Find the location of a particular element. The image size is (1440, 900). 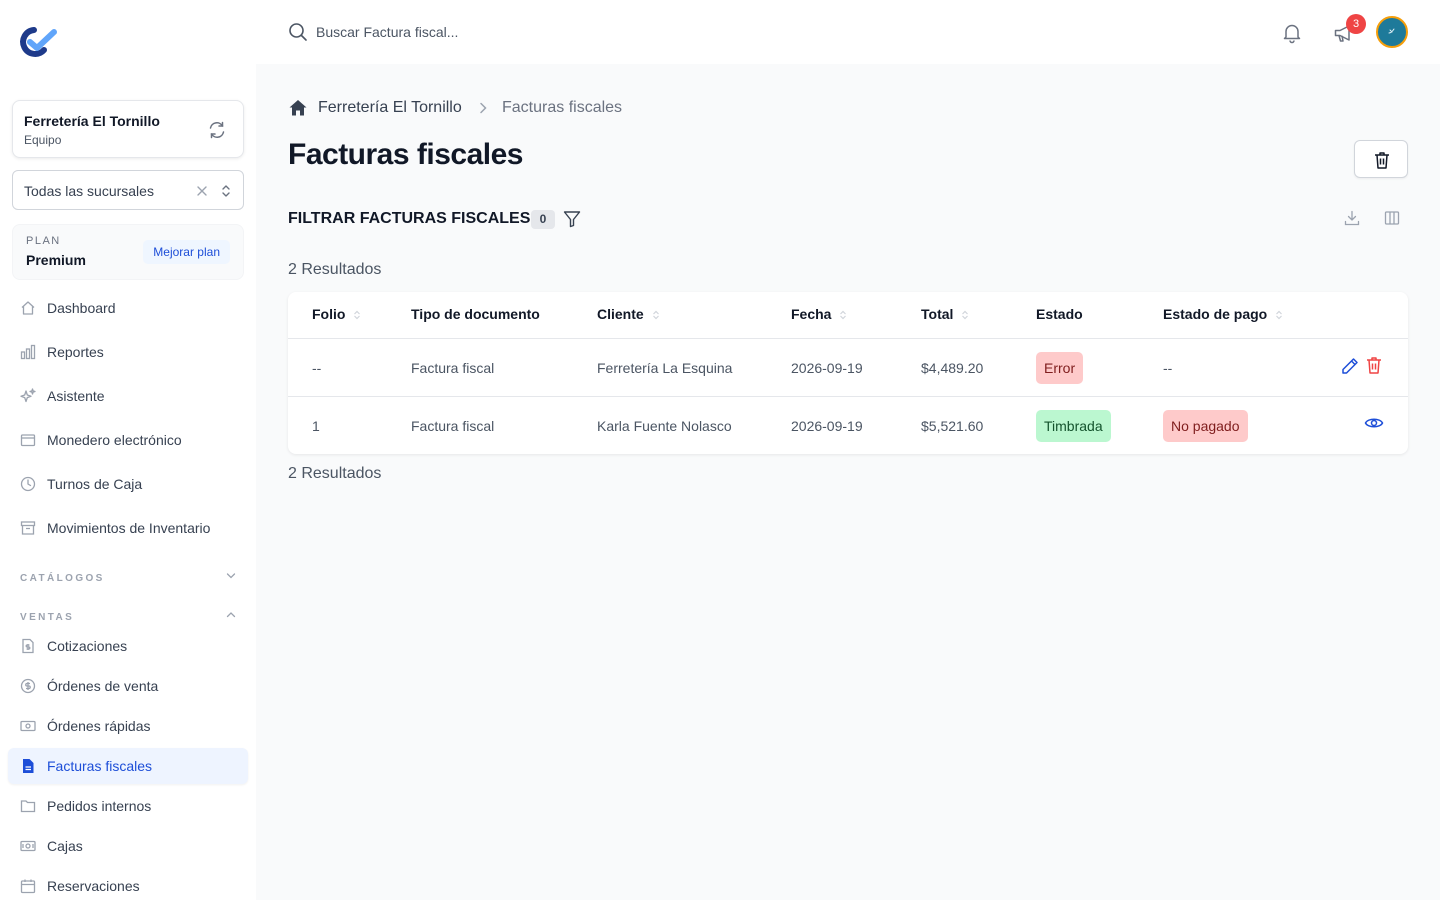

results-count-top: 2 Resultados is located at coordinates (335, 269).